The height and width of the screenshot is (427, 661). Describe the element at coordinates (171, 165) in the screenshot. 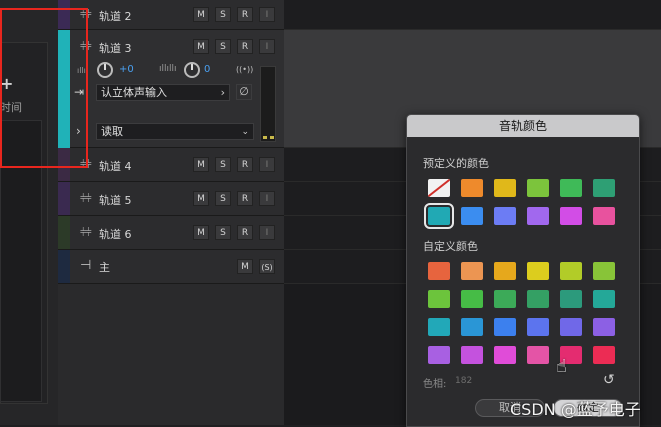

I see `track-row: ⫩⫩ 轨道 4 M S R I` at that location.